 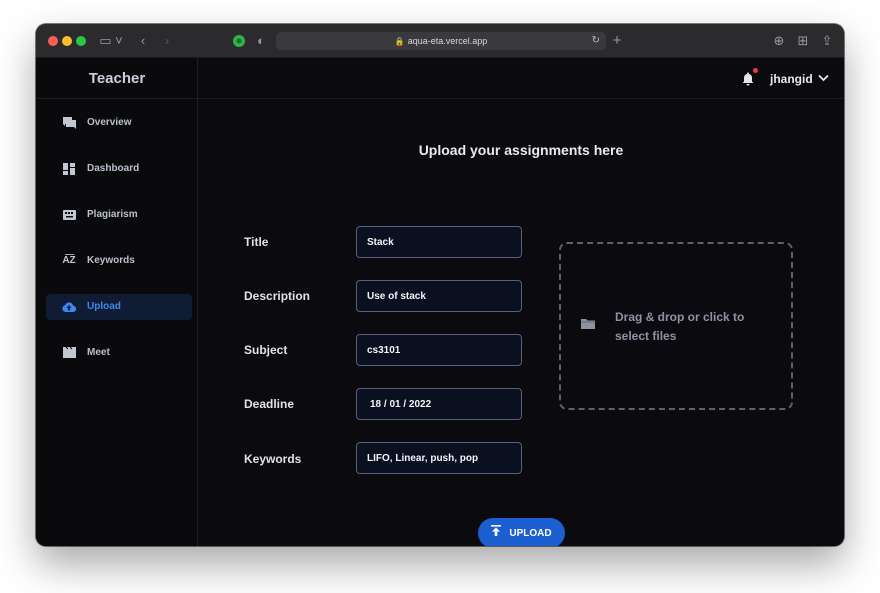 I want to click on sidebar-item-label: Meet, so click(x=98, y=352).